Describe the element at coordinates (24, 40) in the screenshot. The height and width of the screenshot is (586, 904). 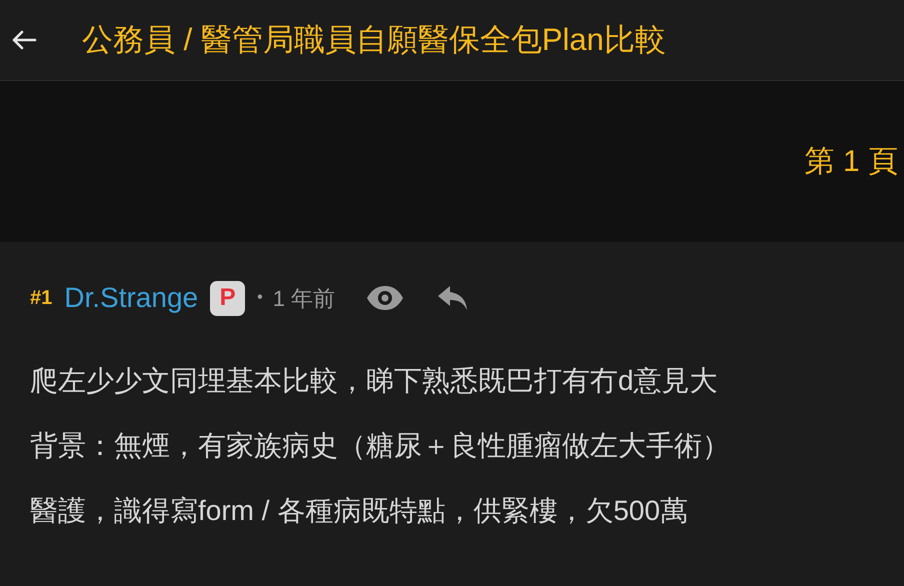
I see `back-arrow-icon` at that location.